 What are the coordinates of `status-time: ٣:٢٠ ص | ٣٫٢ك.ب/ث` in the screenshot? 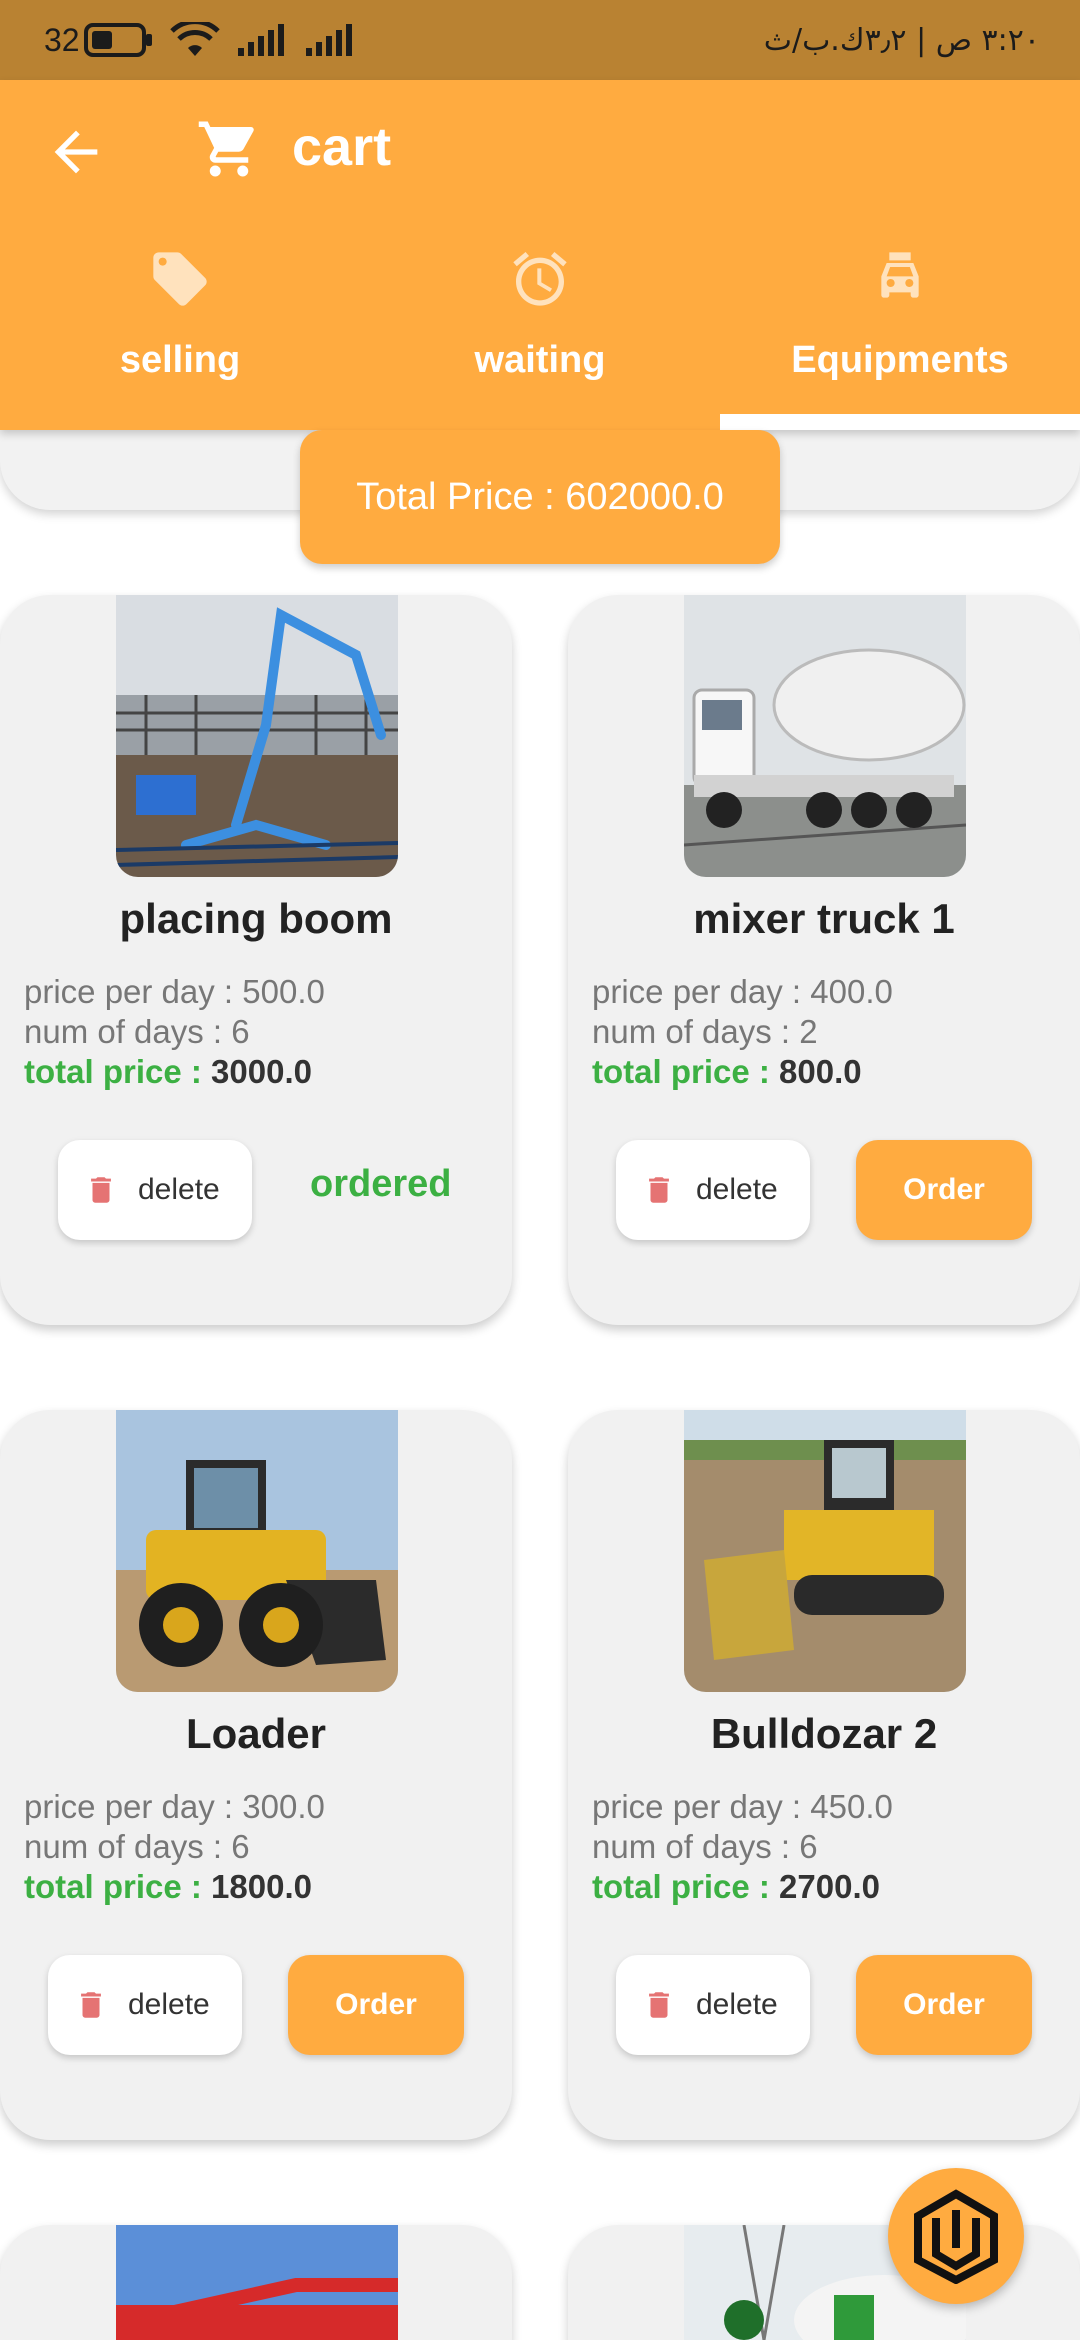 It's located at (901, 40).